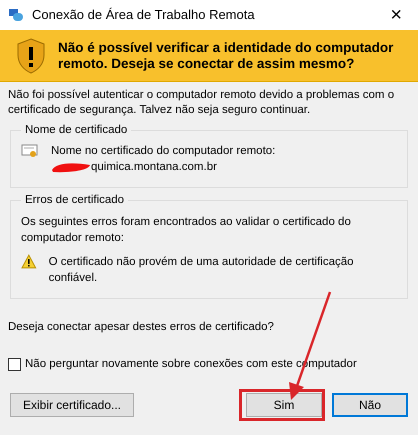 The width and height of the screenshot is (418, 435). I want to click on question-text: Deseja conectar apesar destes erros de certificado?, so click(141, 327).